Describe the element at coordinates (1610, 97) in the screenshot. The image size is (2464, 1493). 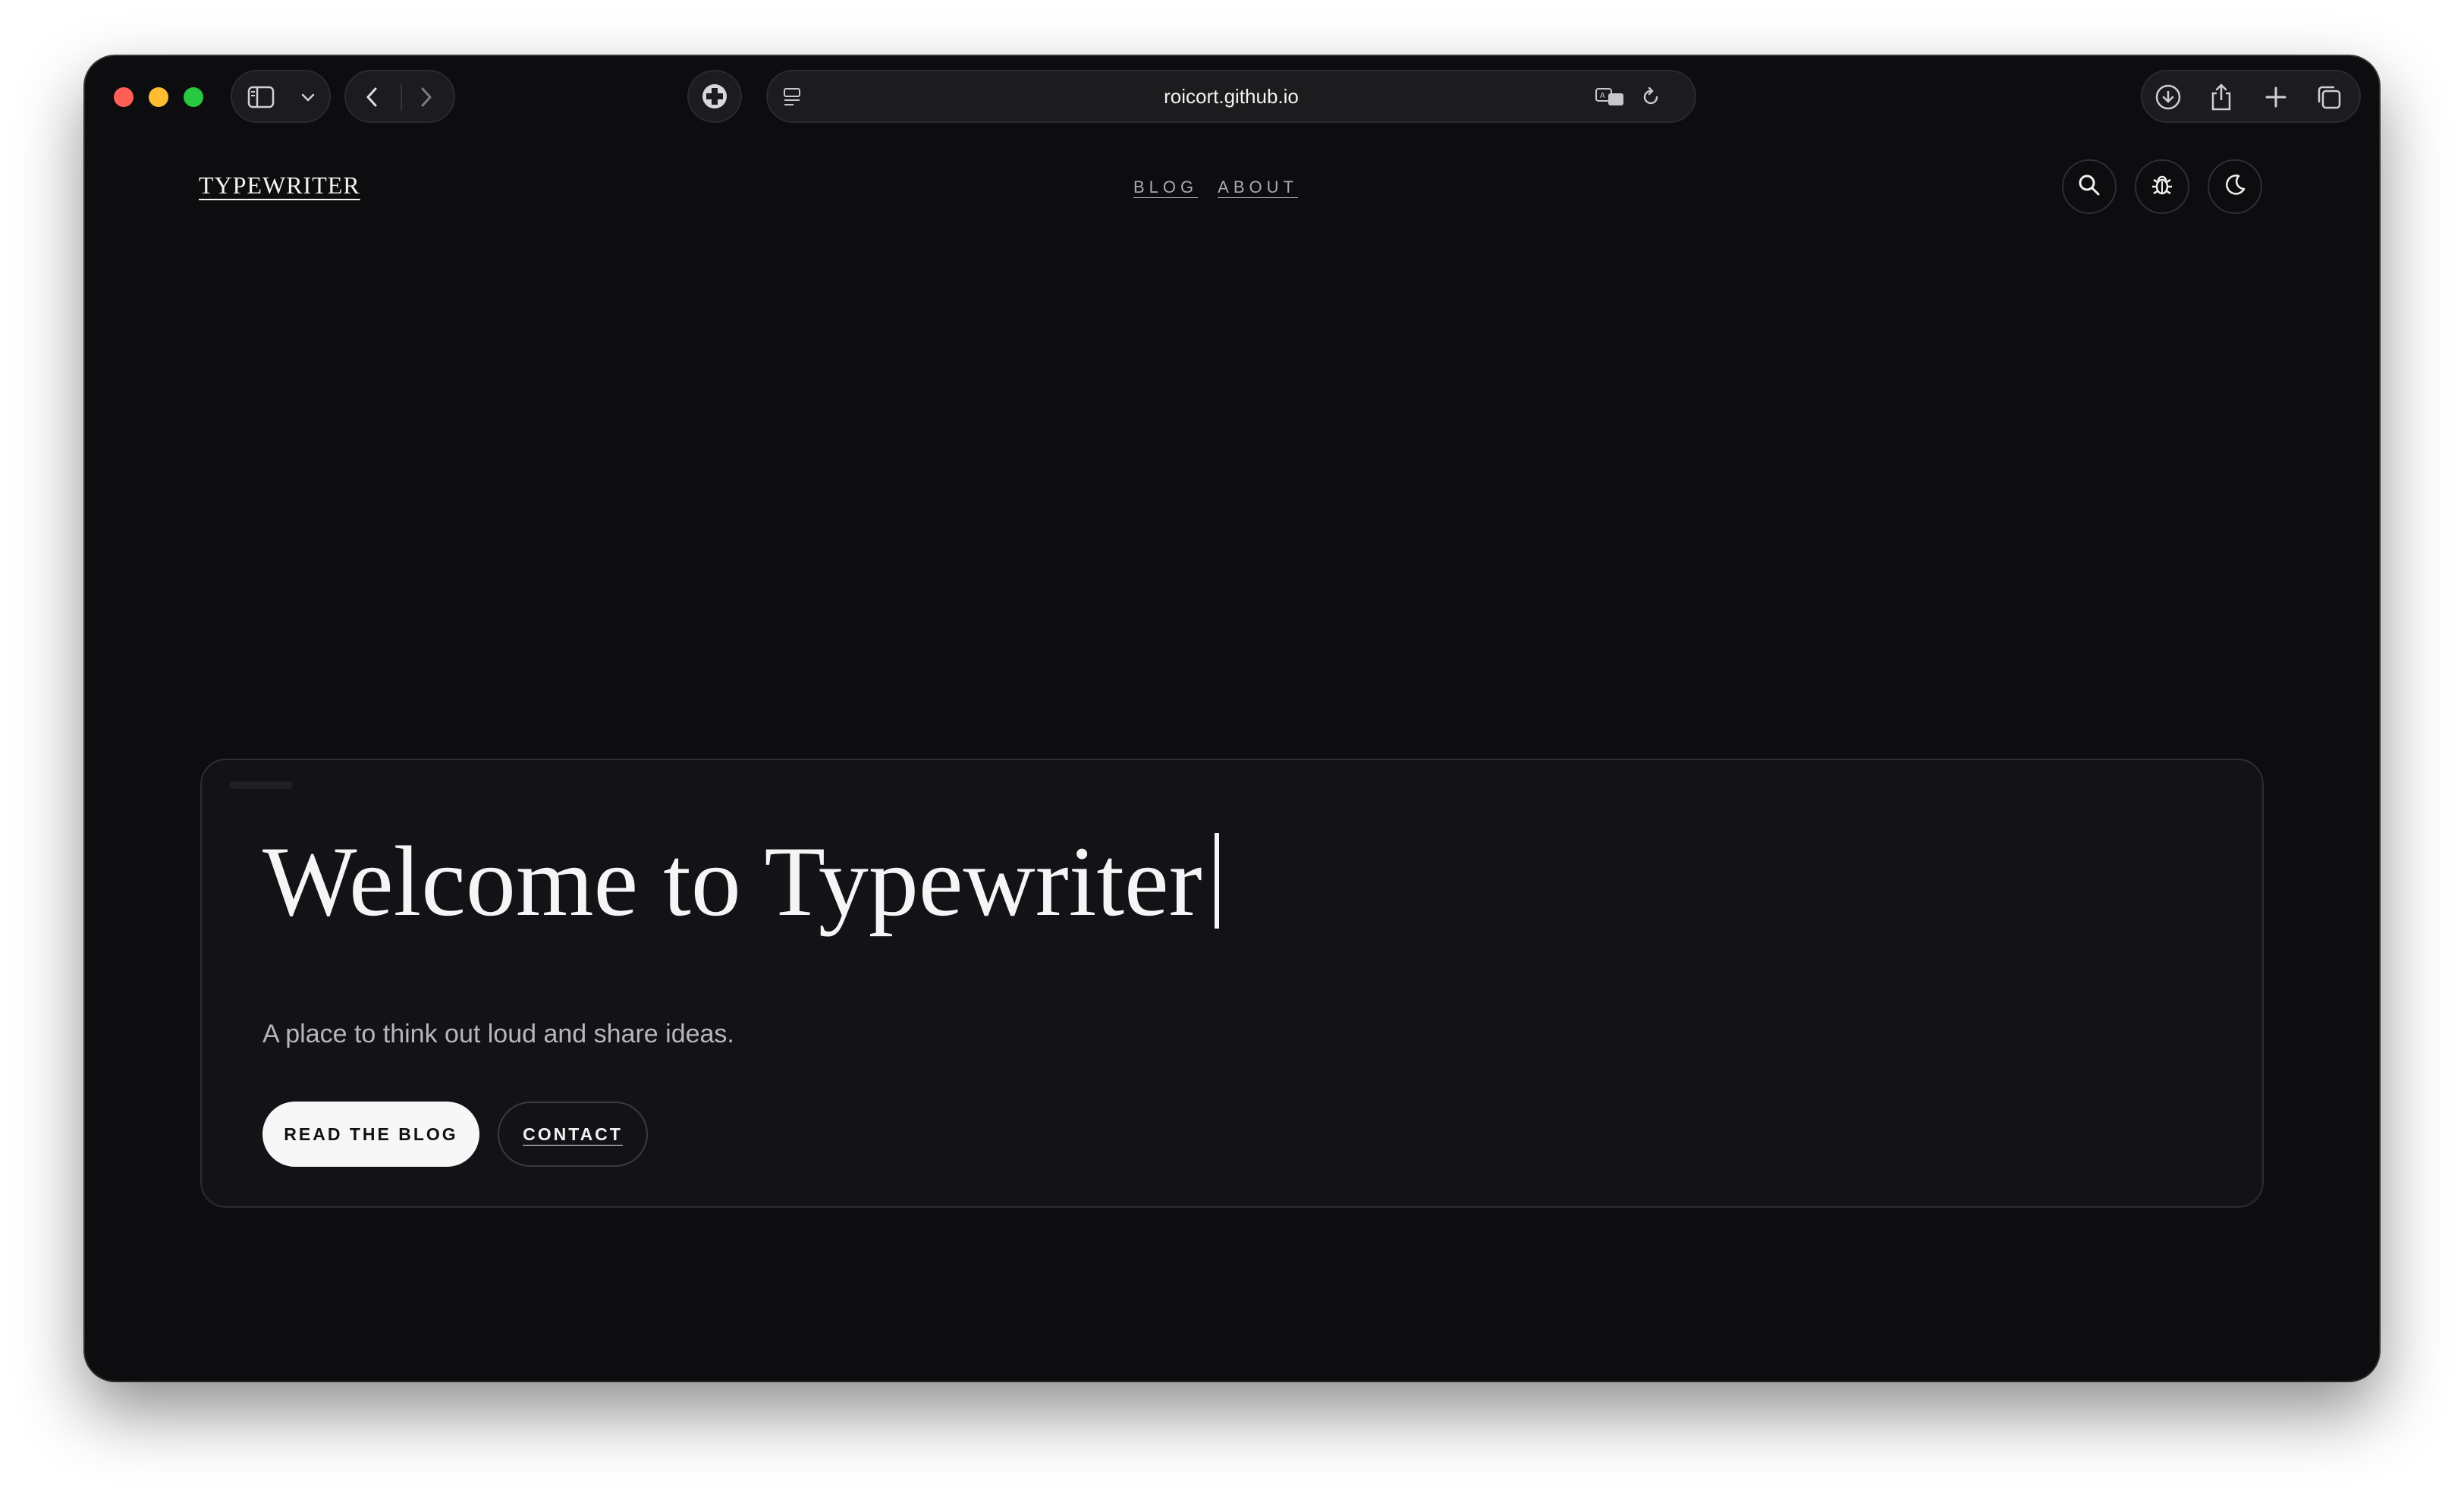
I see `translate-icon: A` at that location.